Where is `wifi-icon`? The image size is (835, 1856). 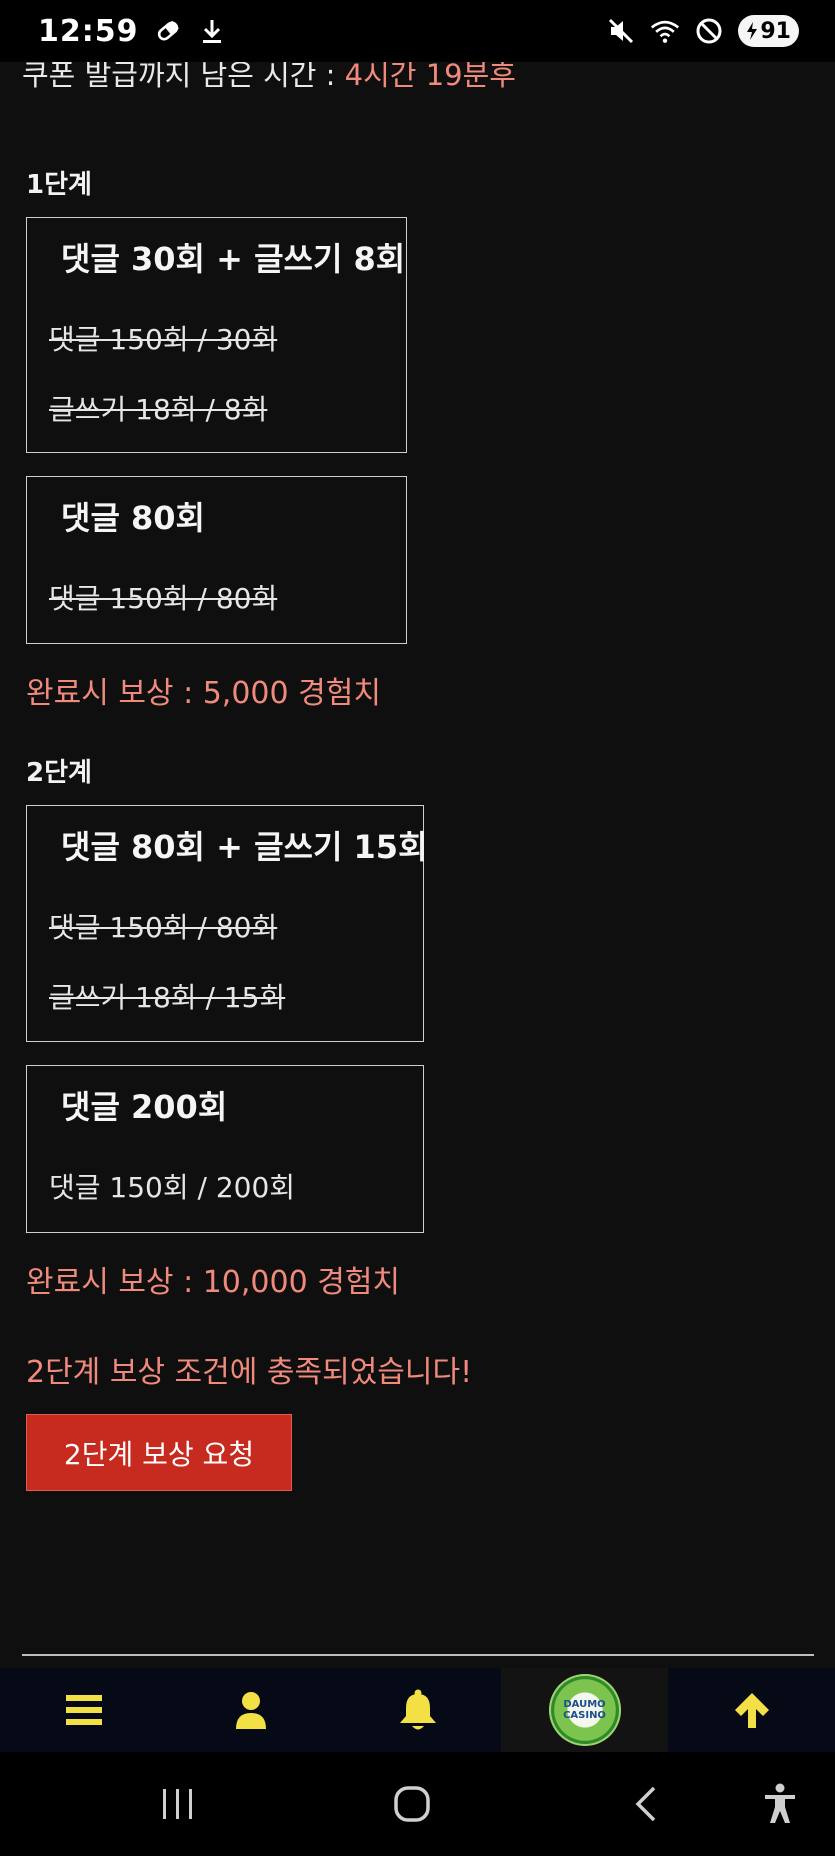
wifi-icon is located at coordinates (665, 31).